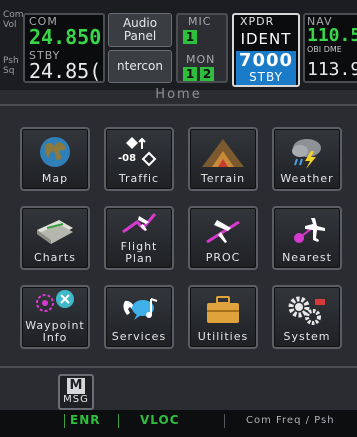 The width and height of the screenshot is (357, 437). I want to click on charts-icon, so click(55, 231).